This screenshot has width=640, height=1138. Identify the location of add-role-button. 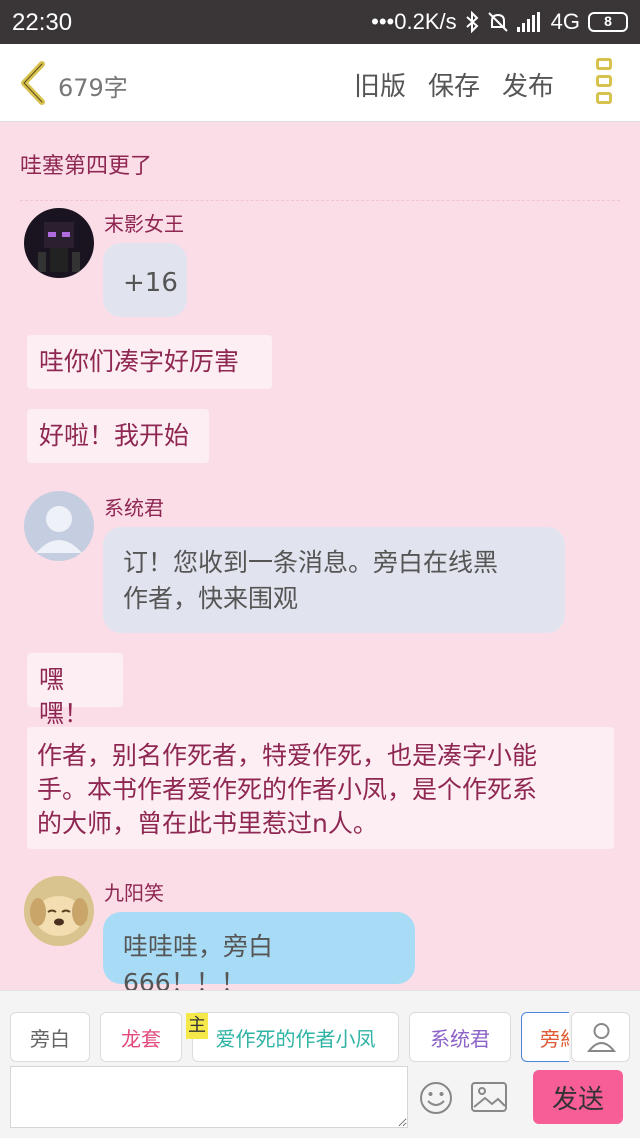
(600, 1037).